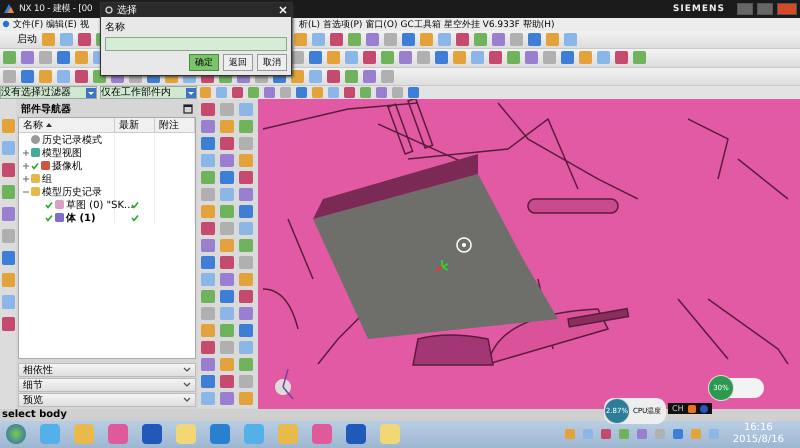 Image resolution: width=800 pixels, height=448 pixels. Describe the element at coordinates (33, 125) in the screenshot. I see `column-header: 名称` at that location.